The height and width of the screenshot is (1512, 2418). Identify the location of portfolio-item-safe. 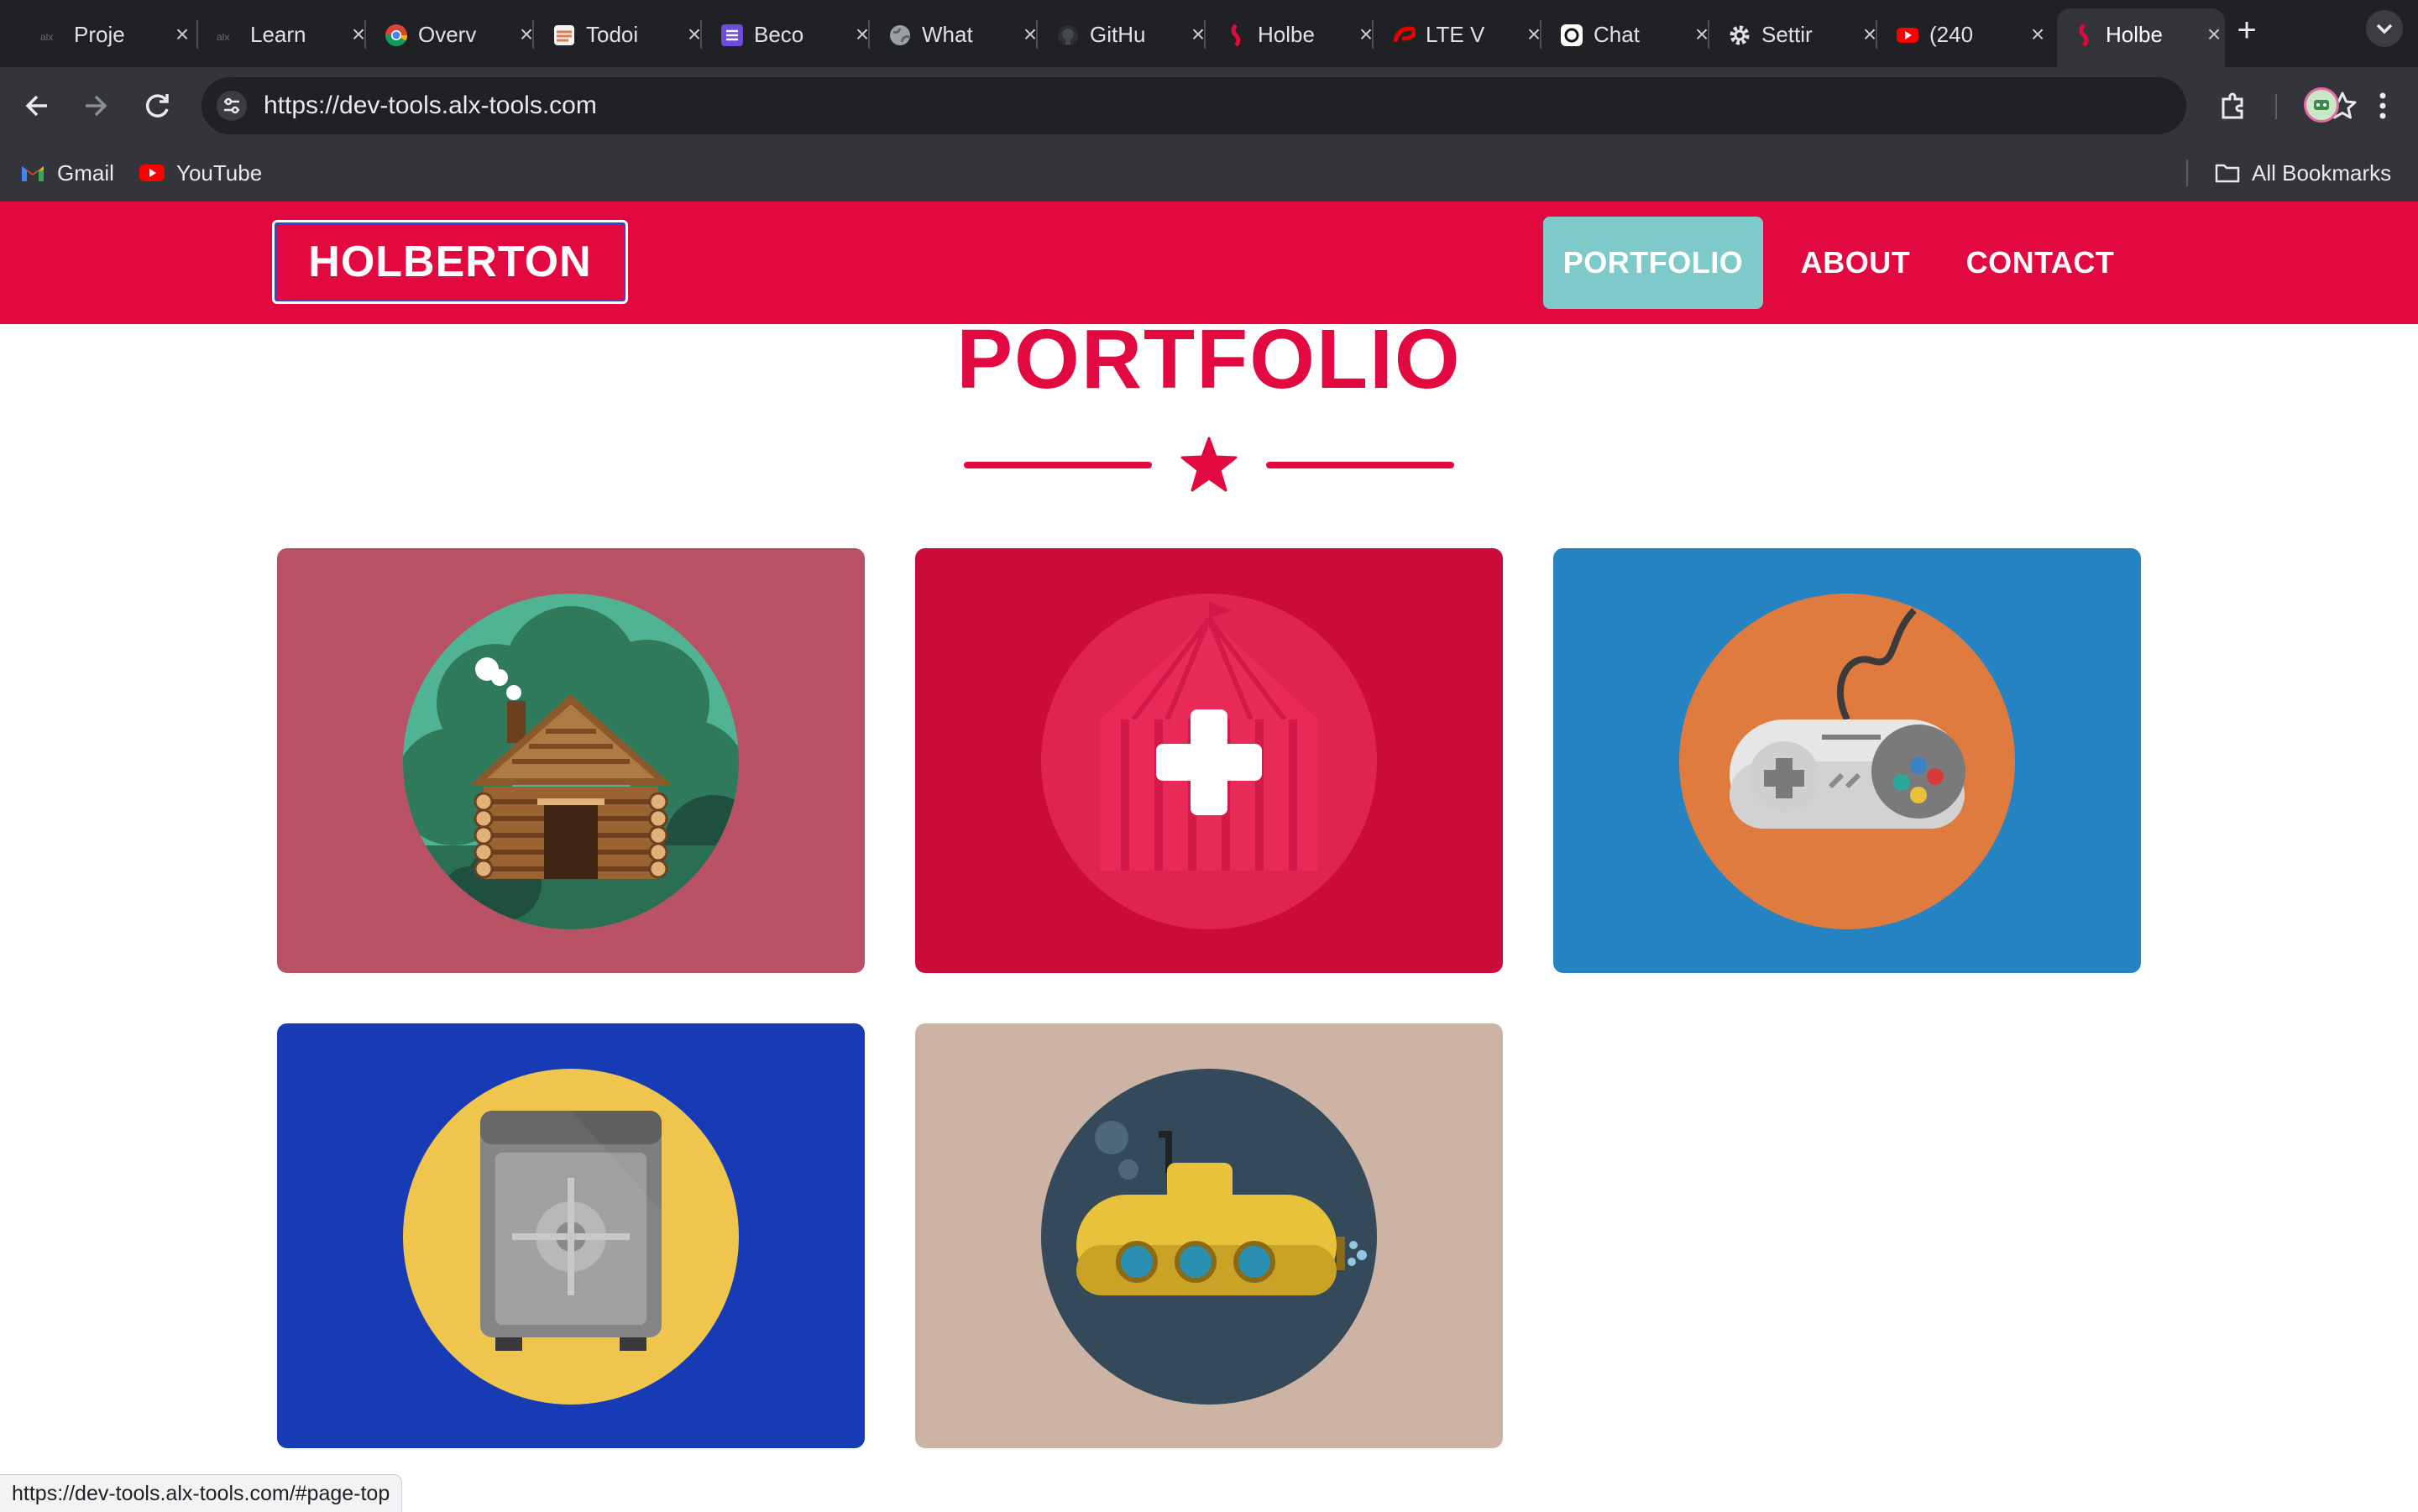
(571, 1235).